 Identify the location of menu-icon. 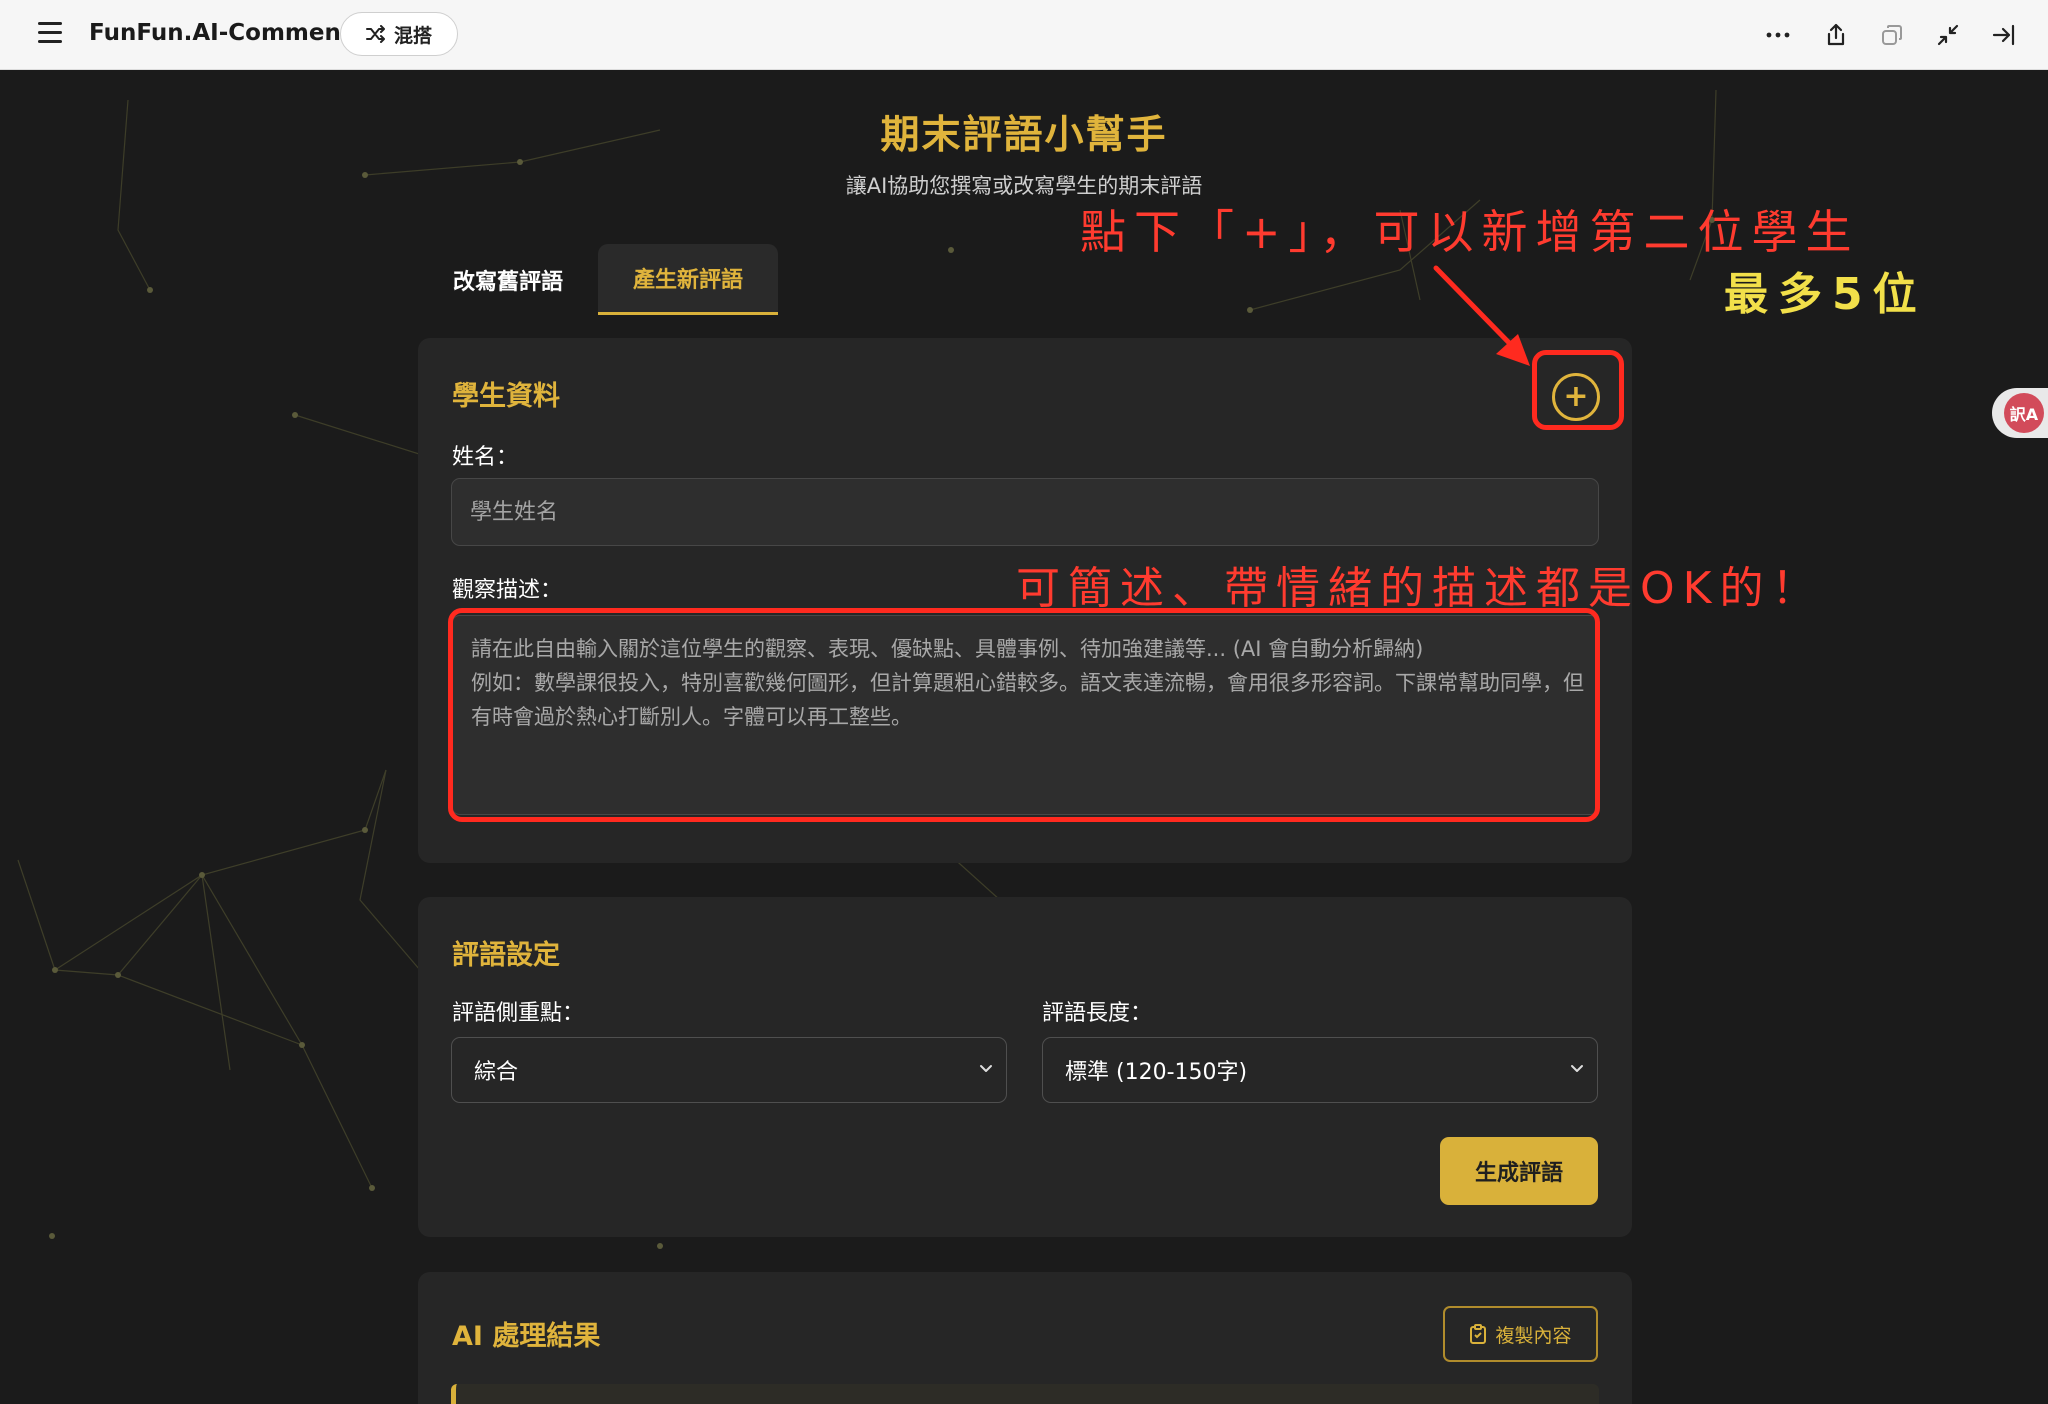
(50, 33).